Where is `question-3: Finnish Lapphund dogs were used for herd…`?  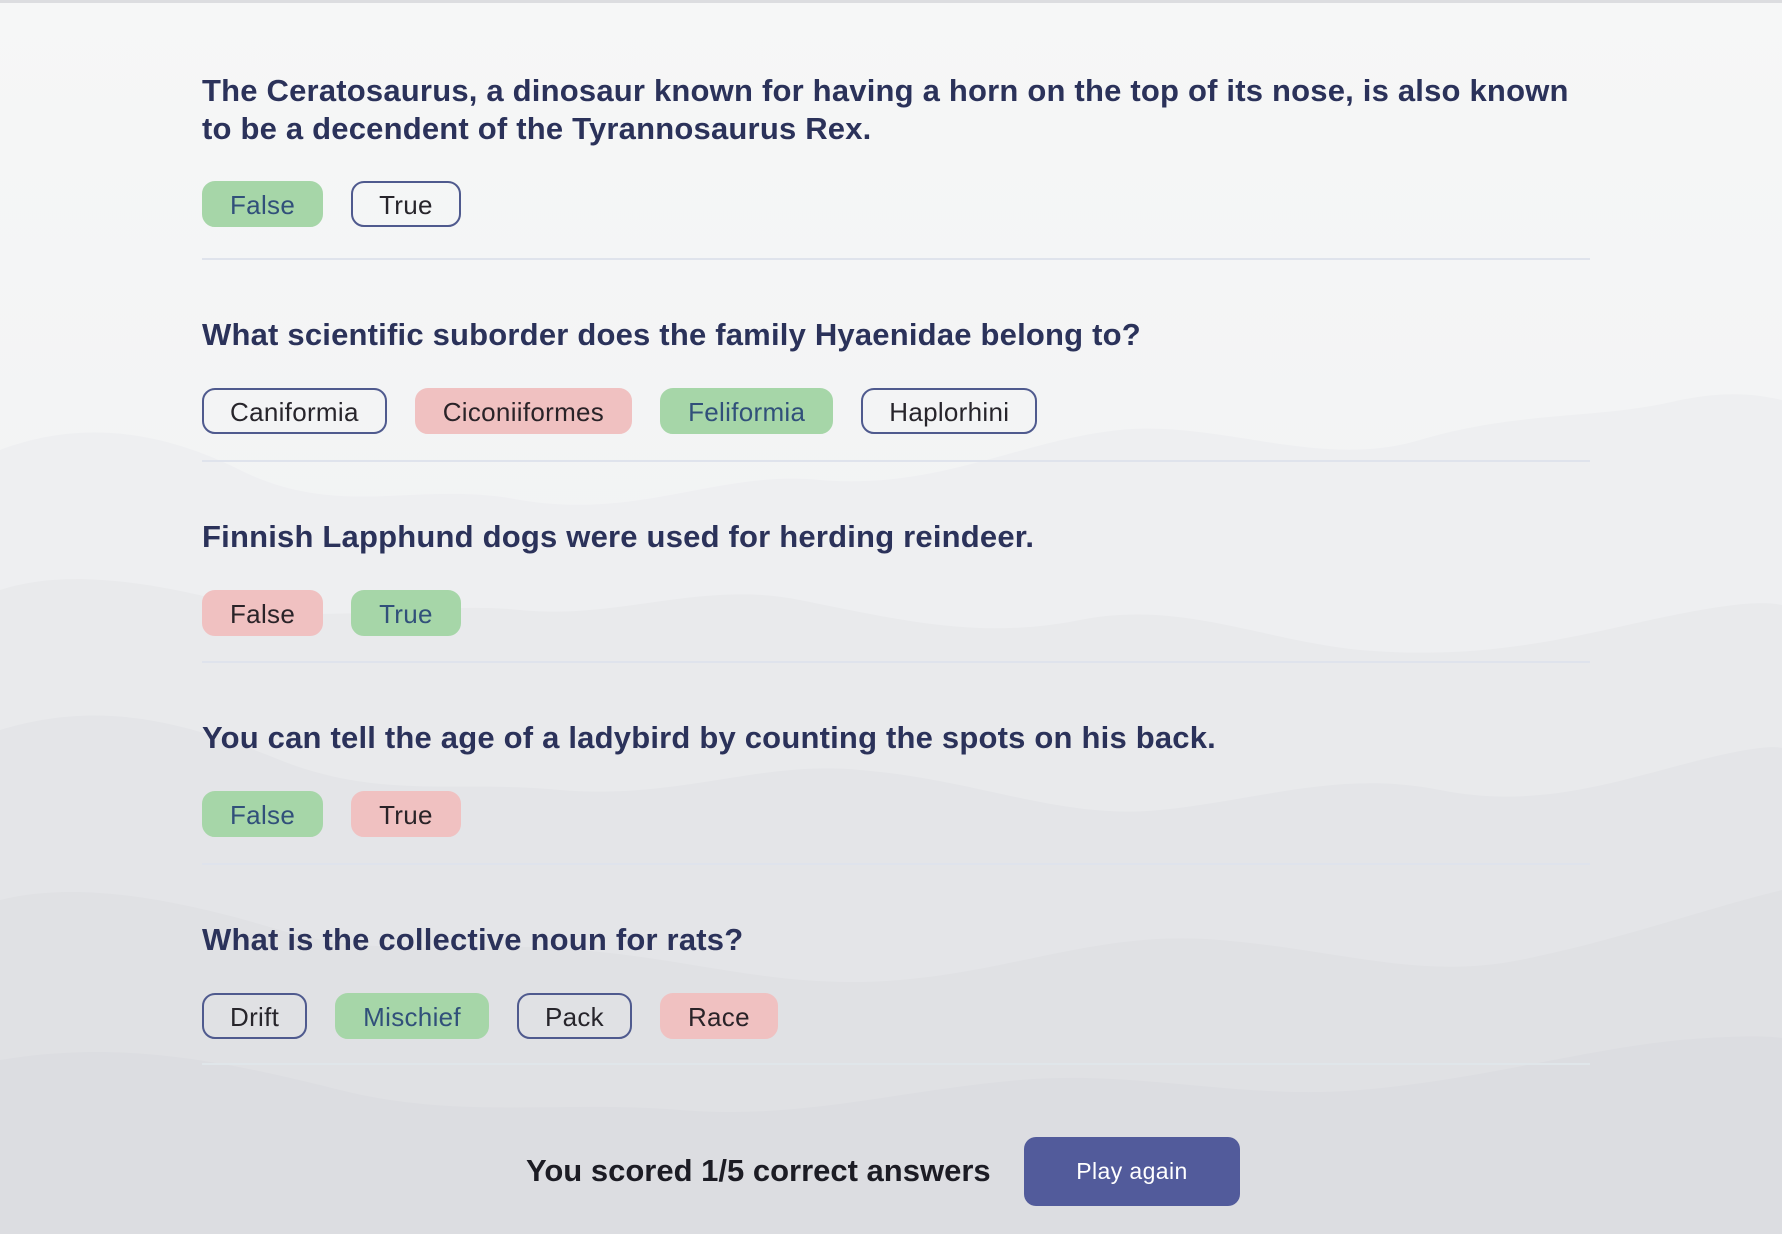
question-3: Finnish Lapphund dogs were used for herd… is located at coordinates (896, 562).